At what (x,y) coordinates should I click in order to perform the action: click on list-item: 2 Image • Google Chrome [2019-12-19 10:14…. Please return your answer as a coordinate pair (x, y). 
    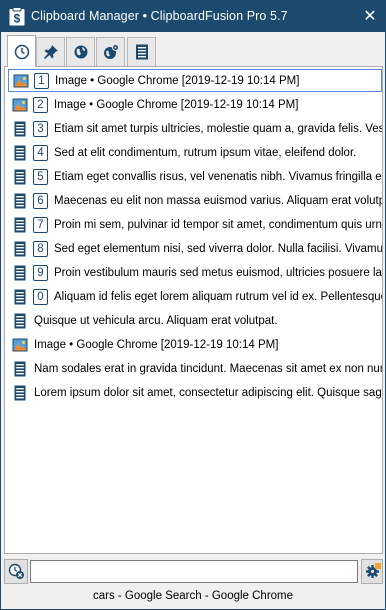
    Looking at the image, I should click on (195, 104).